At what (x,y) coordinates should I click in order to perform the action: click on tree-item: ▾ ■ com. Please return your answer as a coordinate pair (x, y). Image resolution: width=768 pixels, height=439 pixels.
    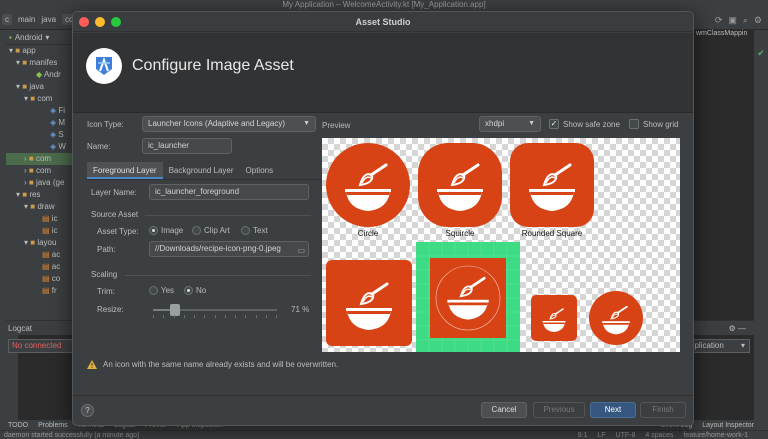
    Looking at the image, I should click on (39, 99).